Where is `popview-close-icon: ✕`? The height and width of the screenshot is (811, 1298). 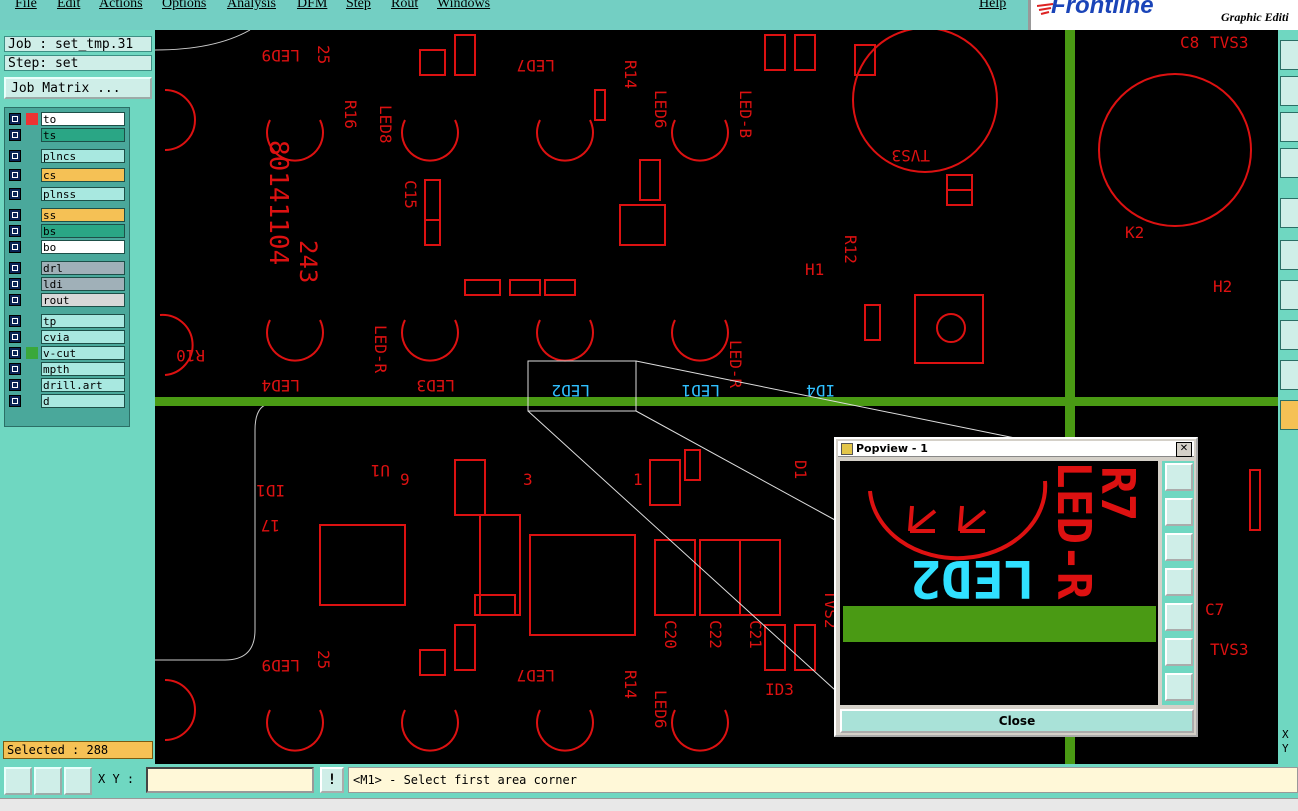
popview-close-icon: ✕ is located at coordinates (1184, 449).